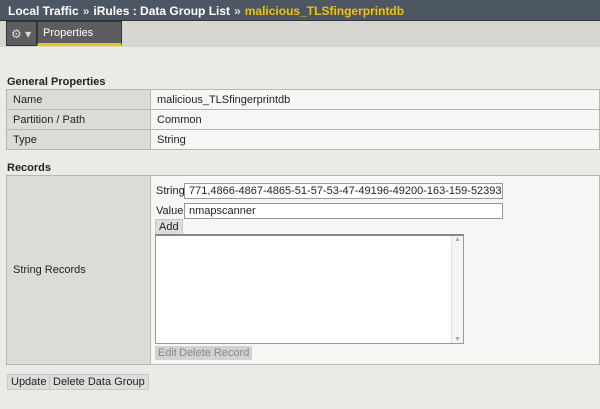  Describe the element at coordinates (343, 211) in the screenshot. I see `value-input: nmapscanner` at that location.